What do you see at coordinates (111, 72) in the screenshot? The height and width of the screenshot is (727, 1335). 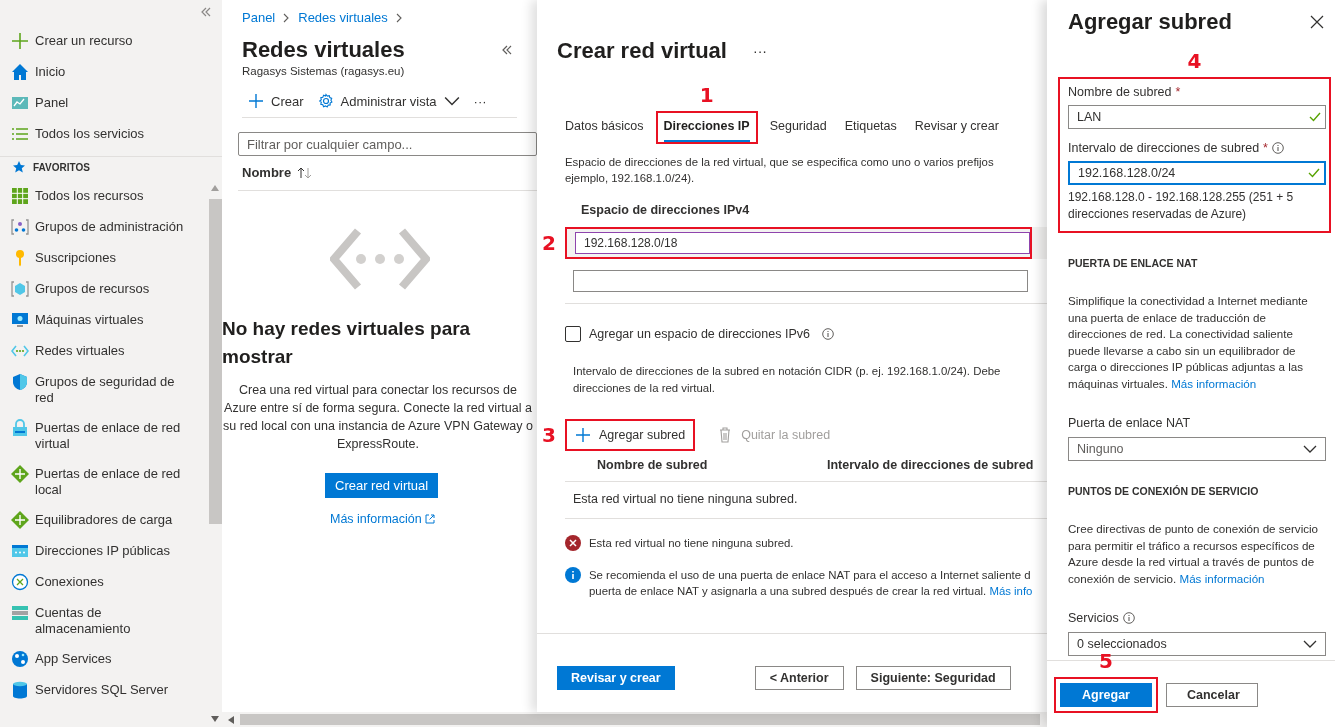 I see `sidebar-item: Inicio` at bounding box center [111, 72].